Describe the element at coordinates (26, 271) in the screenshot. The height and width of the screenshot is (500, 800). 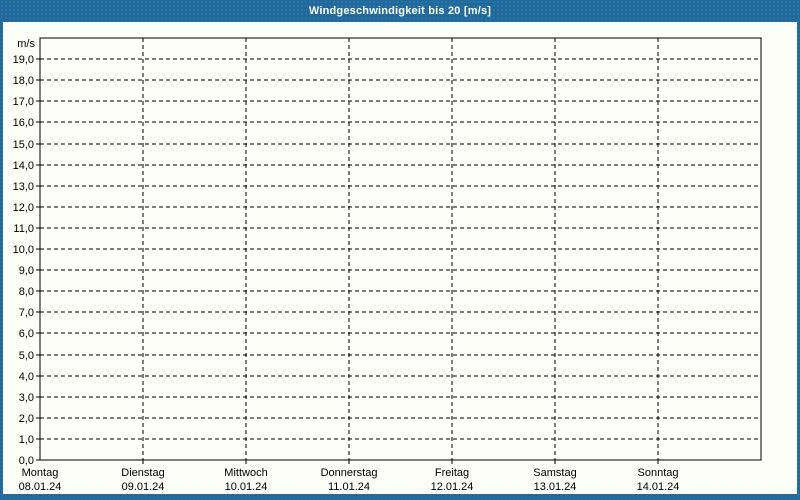
I see `y-tick-label: 9,0` at that location.